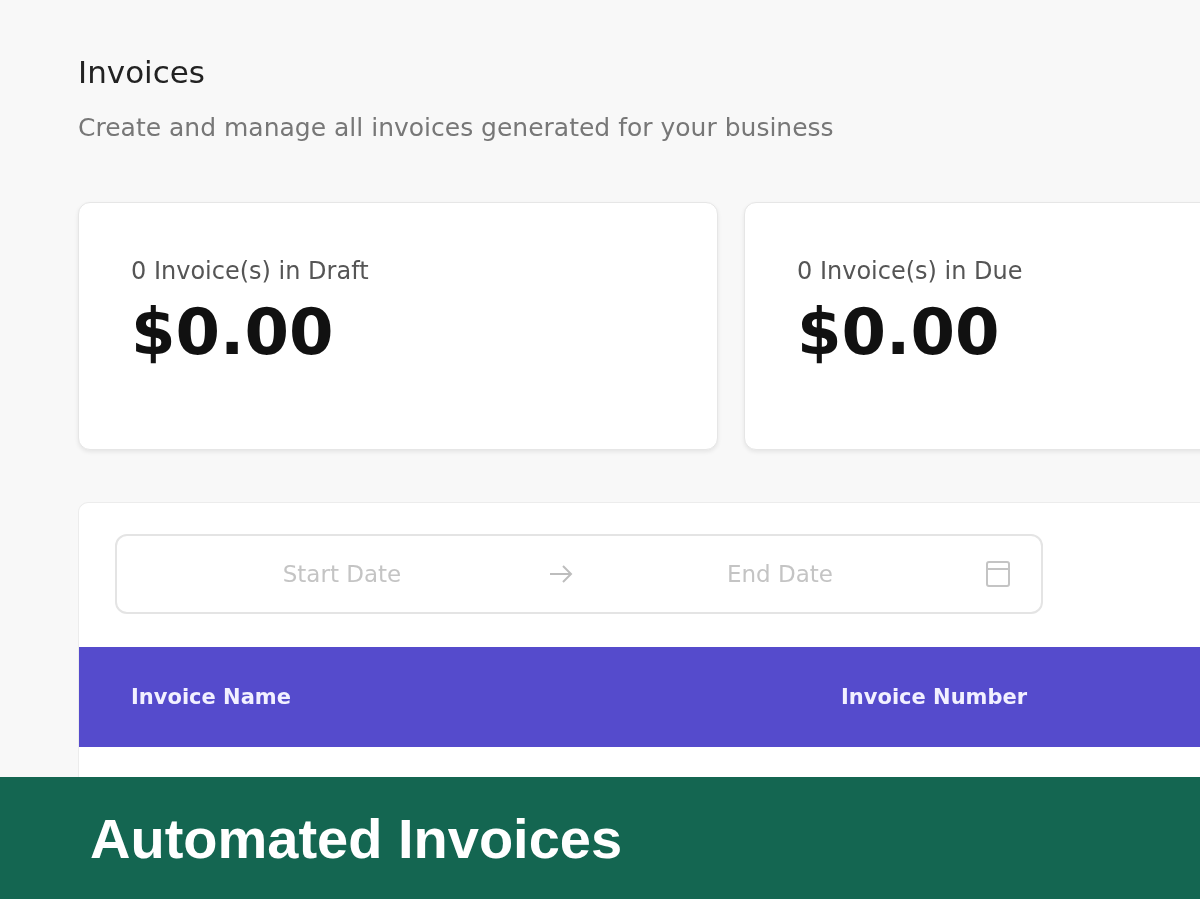 Image resolution: width=1200 pixels, height=899 pixels. Describe the element at coordinates (910, 271) in the screenshot. I see `card-label: 0 Invoice(s) in Due` at that location.